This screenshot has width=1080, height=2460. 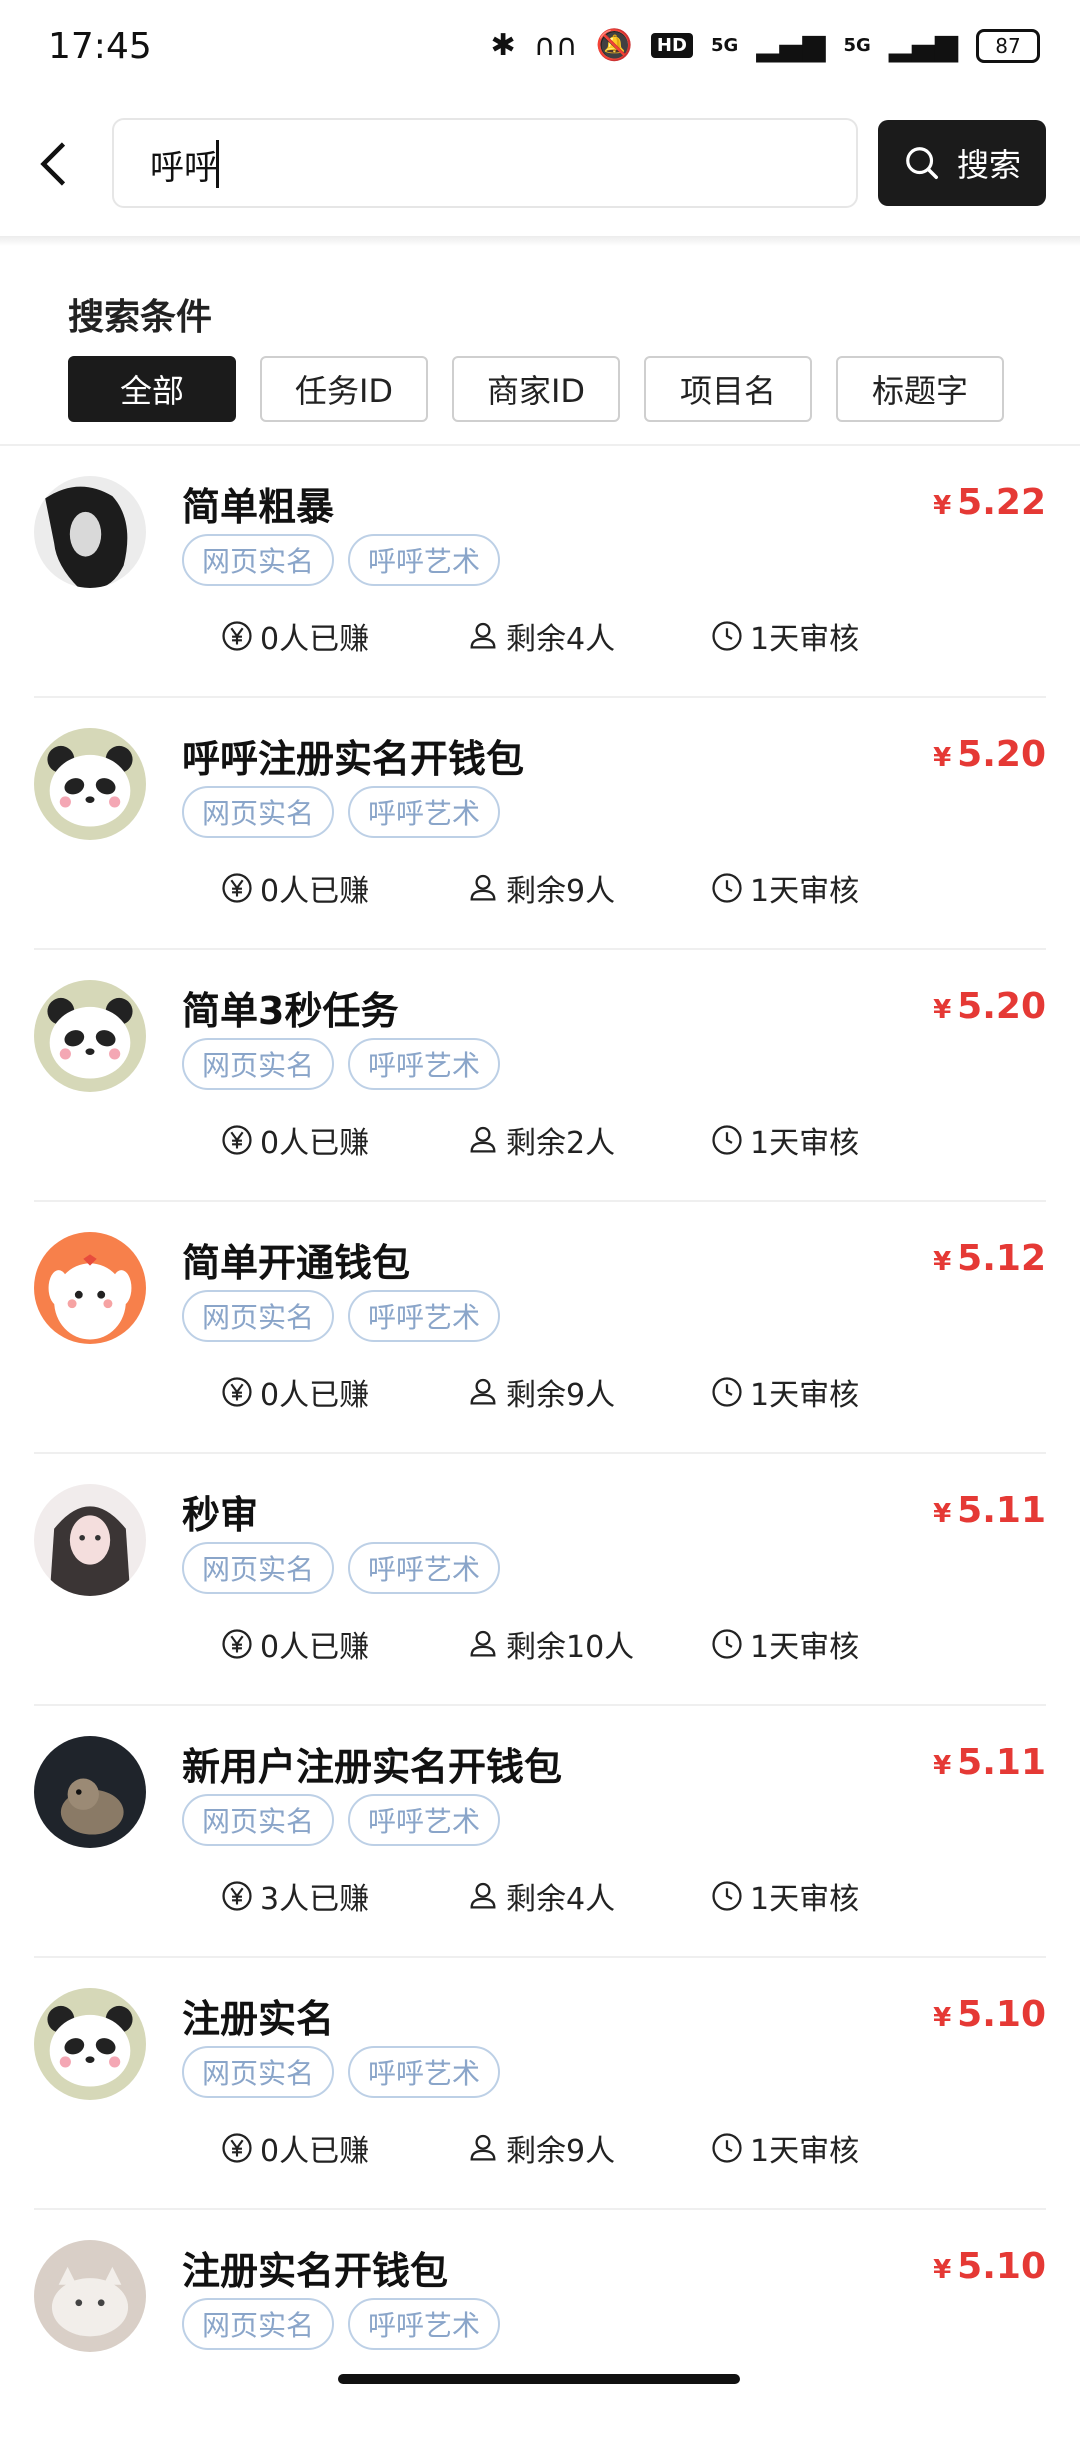 I want to click on filter-chip: 商家ID, so click(x=536, y=389).